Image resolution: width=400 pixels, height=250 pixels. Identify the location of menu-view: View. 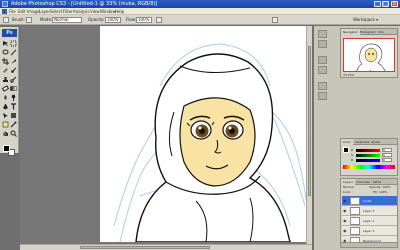
(95, 11).